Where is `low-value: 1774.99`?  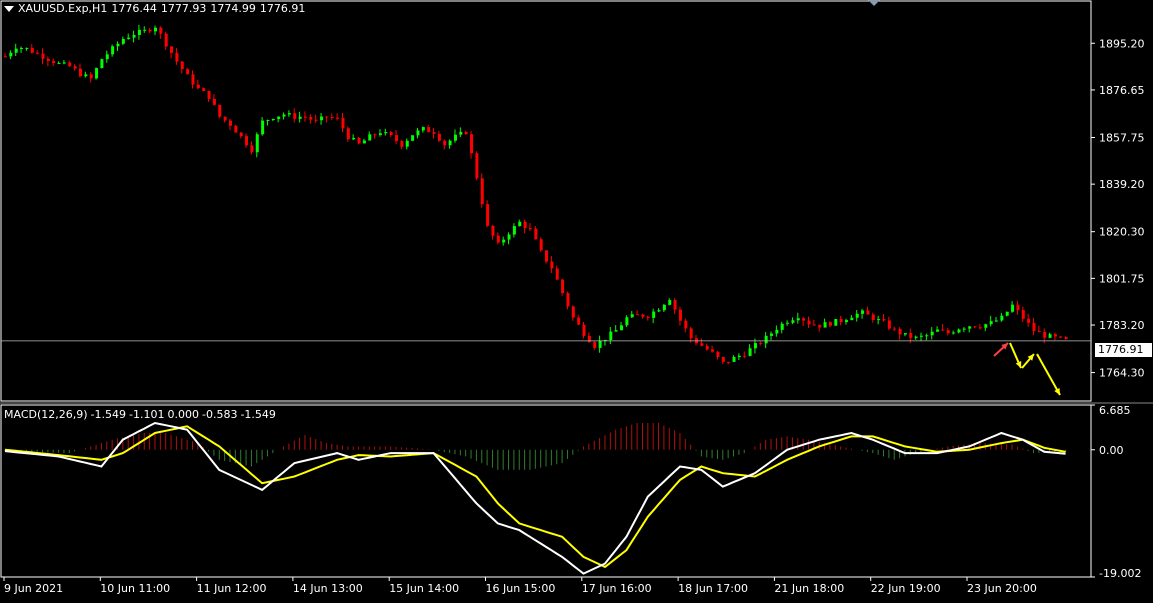
low-value: 1774.99 is located at coordinates (233, 8).